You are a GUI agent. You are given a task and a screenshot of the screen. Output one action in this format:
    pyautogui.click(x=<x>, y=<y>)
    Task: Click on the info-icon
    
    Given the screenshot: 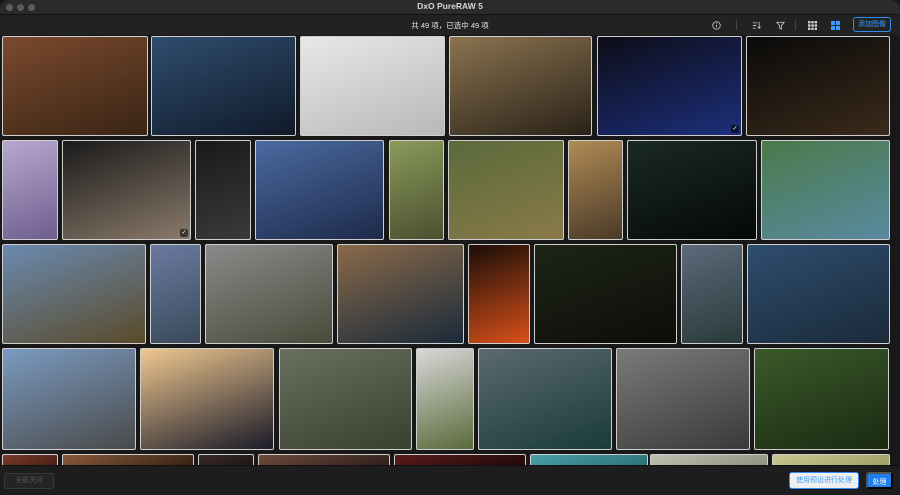 What is the action you would take?
    pyautogui.click(x=716, y=25)
    